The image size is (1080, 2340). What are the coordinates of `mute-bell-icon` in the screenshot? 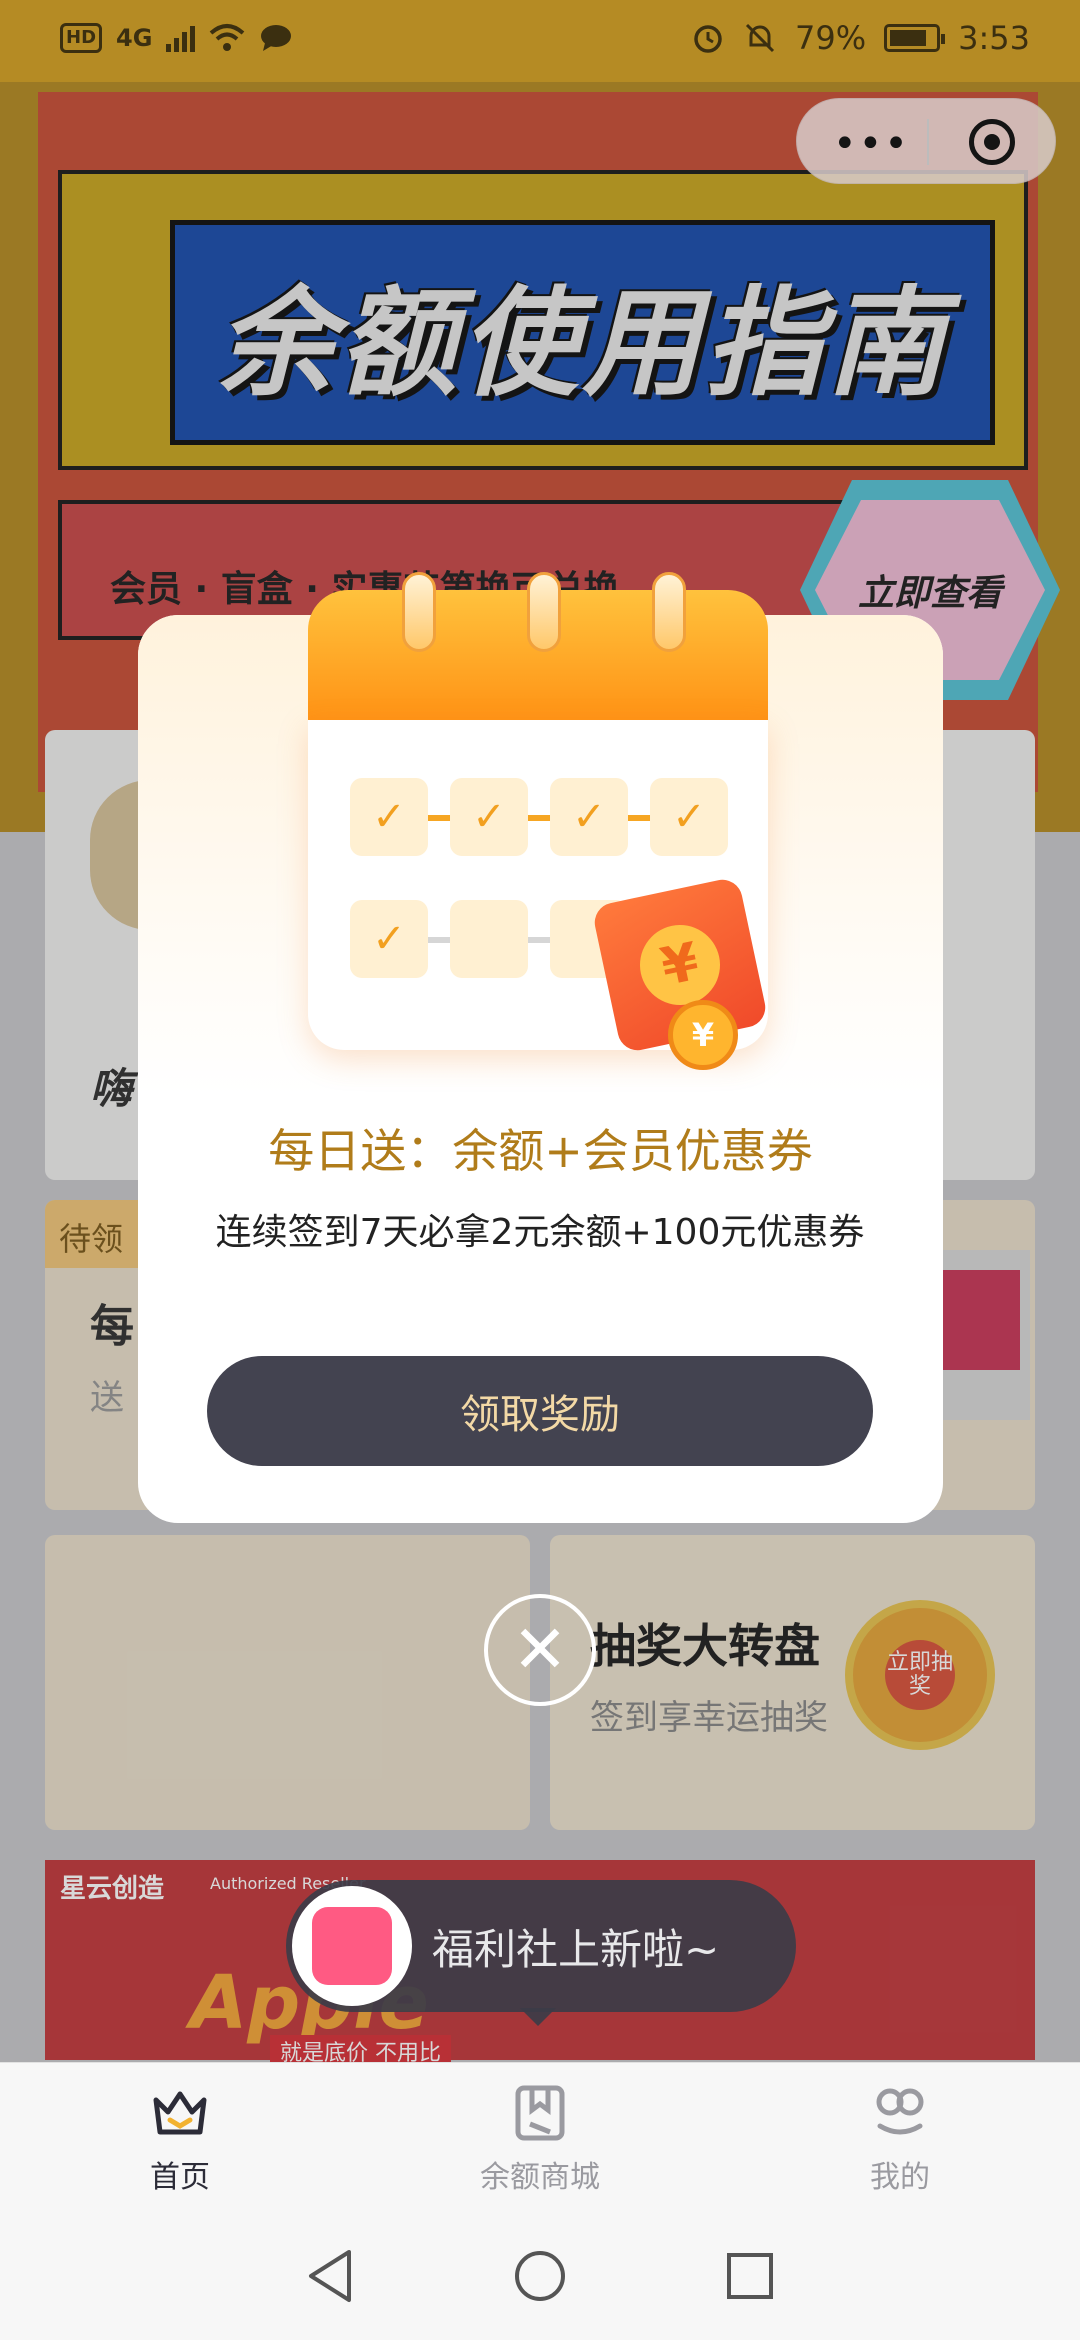 It's located at (760, 38).